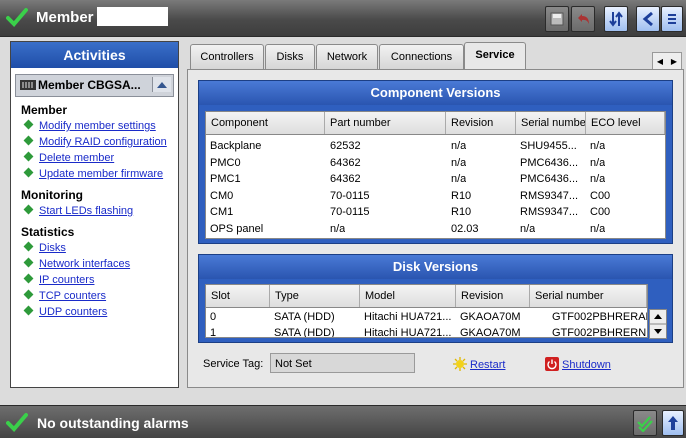 This screenshot has height=438, width=686. What do you see at coordinates (28, 85) in the screenshot?
I see `member-array-icon` at bounding box center [28, 85].